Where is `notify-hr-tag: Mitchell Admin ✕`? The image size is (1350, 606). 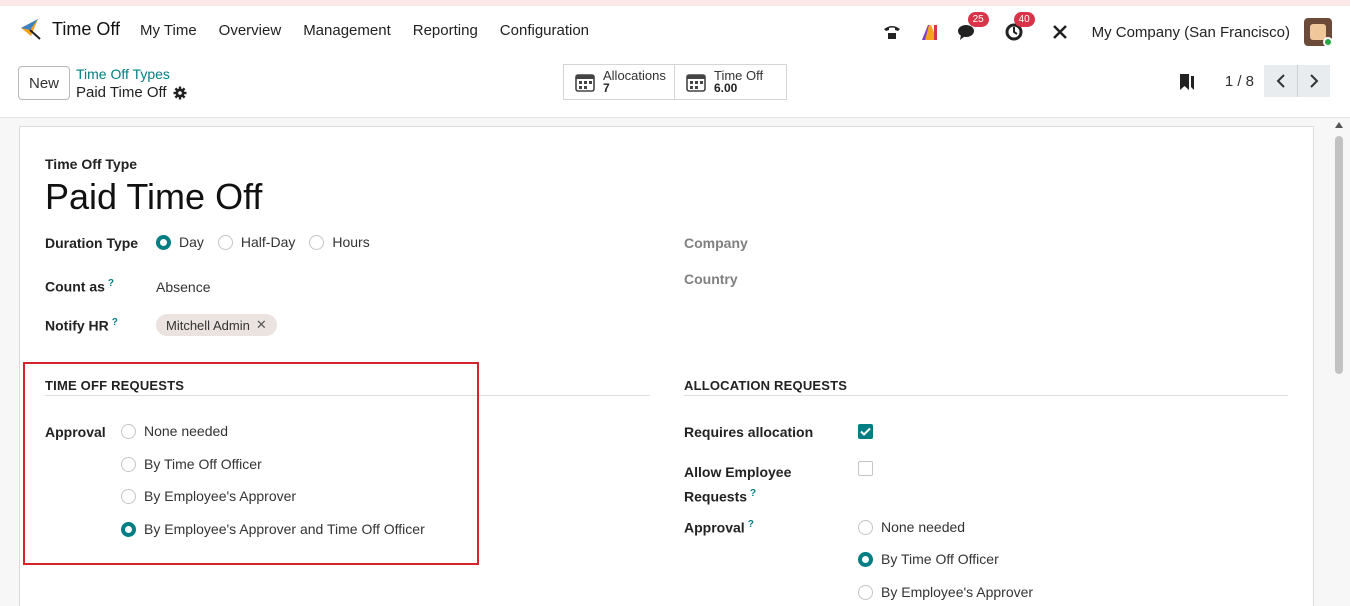
notify-hr-tag: Mitchell Admin ✕ is located at coordinates (216, 325).